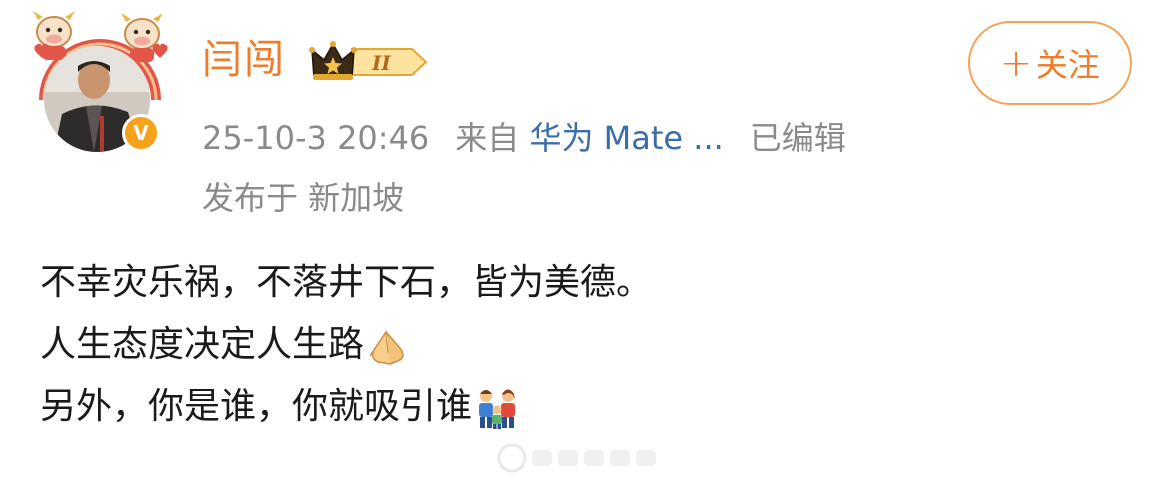 Image resolution: width=1170 pixels, height=481 pixels. What do you see at coordinates (576, 458) in the screenshot?
I see `watermark-logo` at bounding box center [576, 458].